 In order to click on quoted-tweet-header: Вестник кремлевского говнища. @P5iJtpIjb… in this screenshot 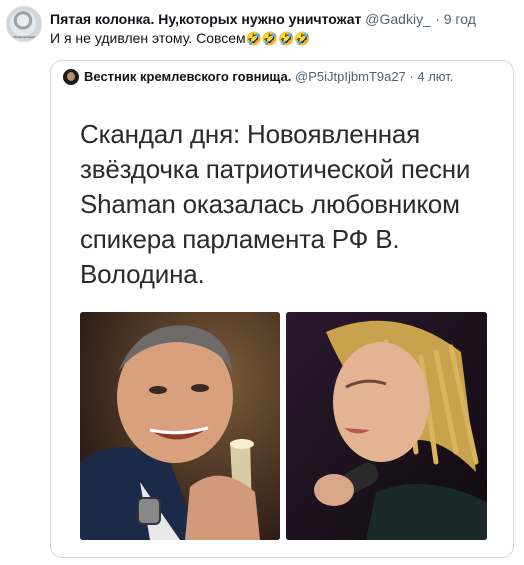, I will do `click(294, 77)`.